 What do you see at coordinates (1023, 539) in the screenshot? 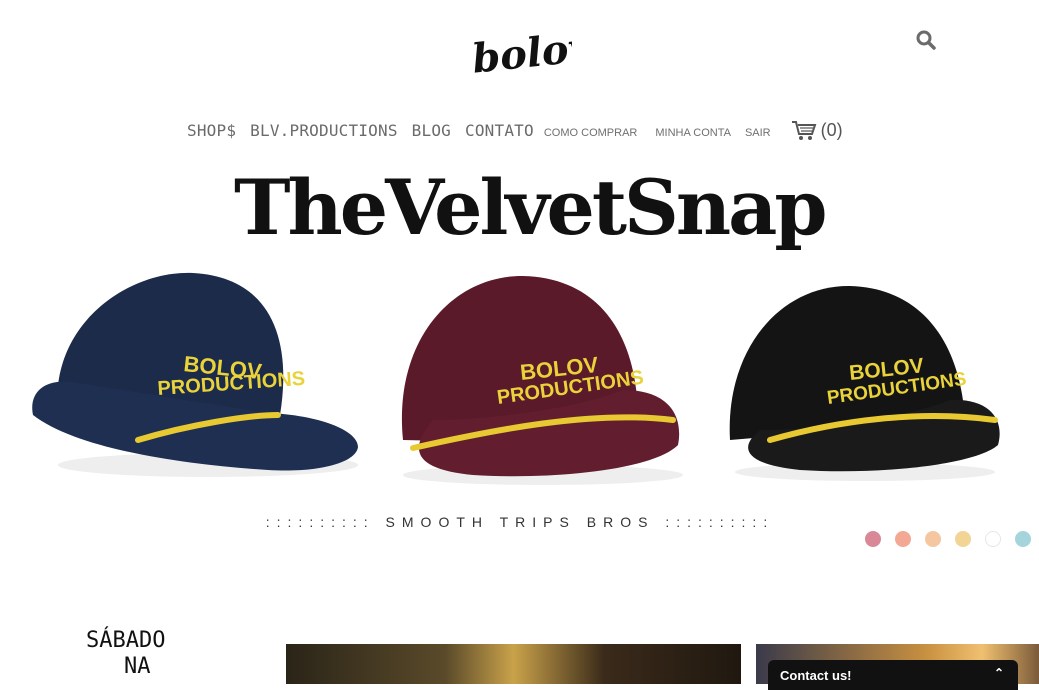
I see `swatch-light-blue` at bounding box center [1023, 539].